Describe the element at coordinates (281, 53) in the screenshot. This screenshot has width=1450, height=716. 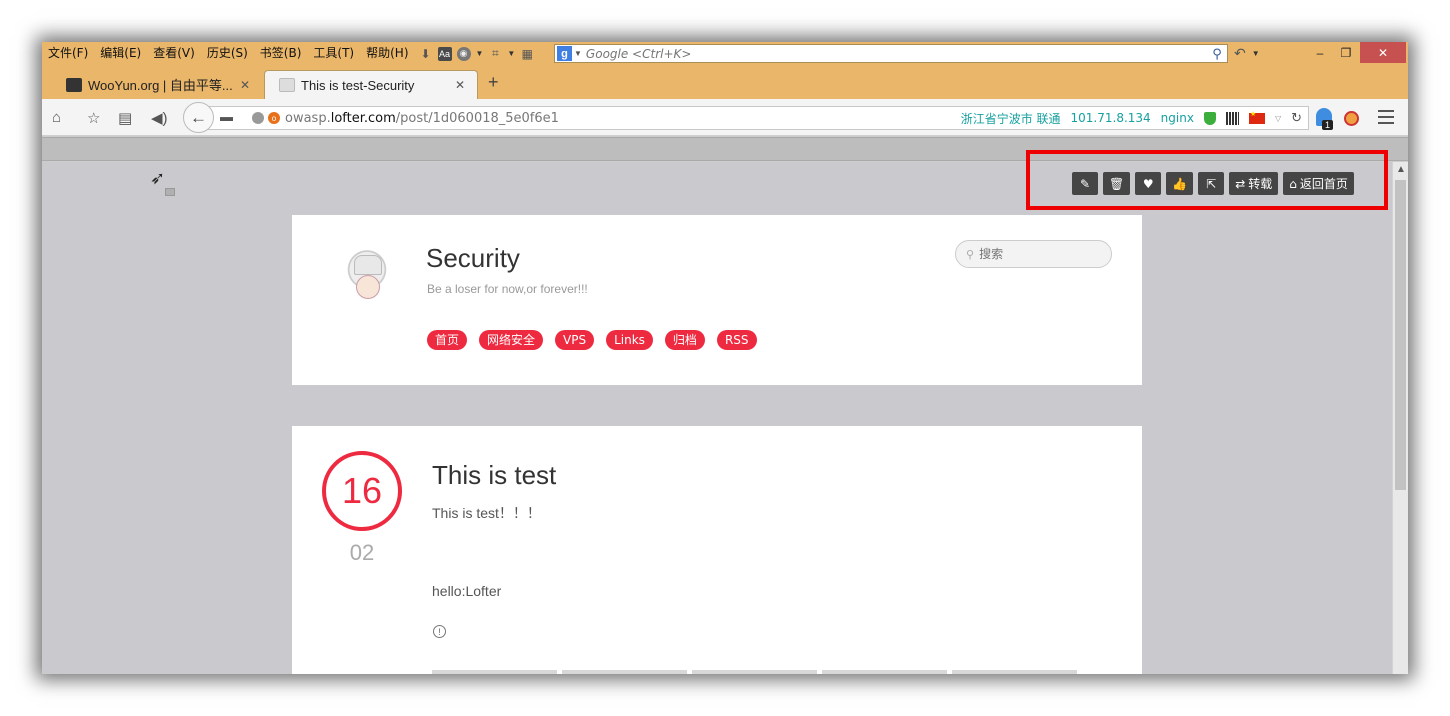
I see `menu-bookmarks: 书签(B)` at that location.